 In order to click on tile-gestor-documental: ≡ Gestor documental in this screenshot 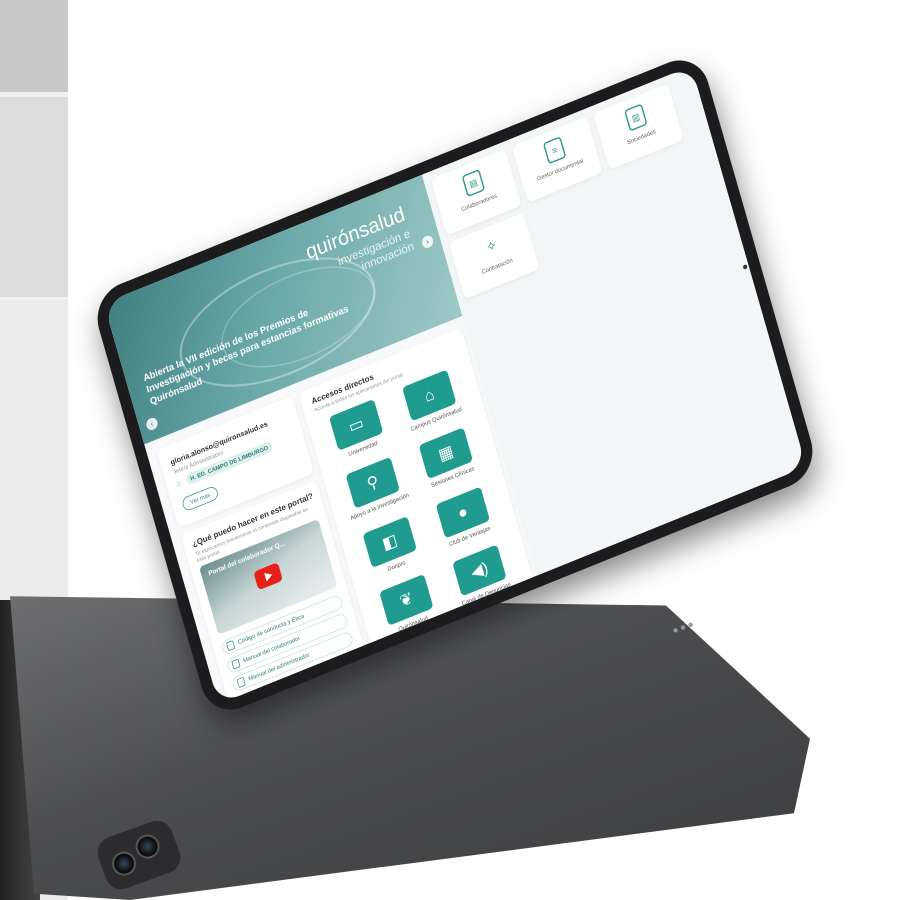, I will do `click(557, 159)`.